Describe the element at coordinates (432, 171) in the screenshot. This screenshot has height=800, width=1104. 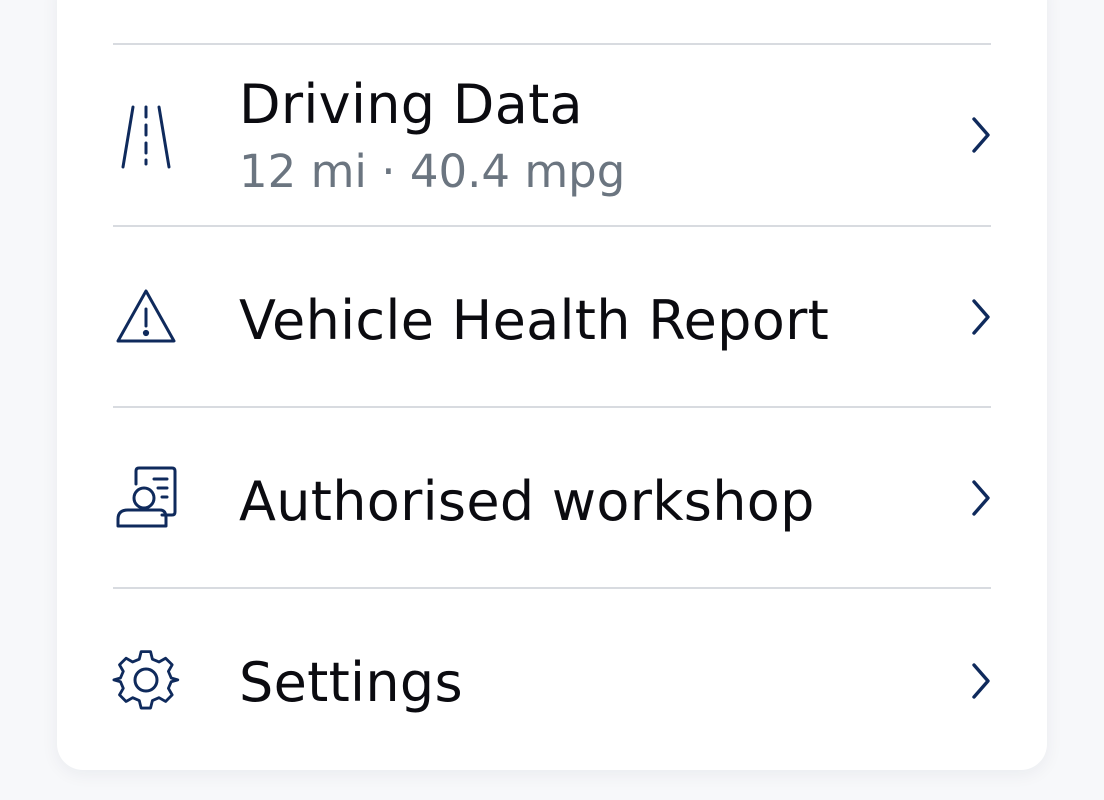
I see `menu-item-subtitle: 12 mi · 40.4 mpg` at that location.